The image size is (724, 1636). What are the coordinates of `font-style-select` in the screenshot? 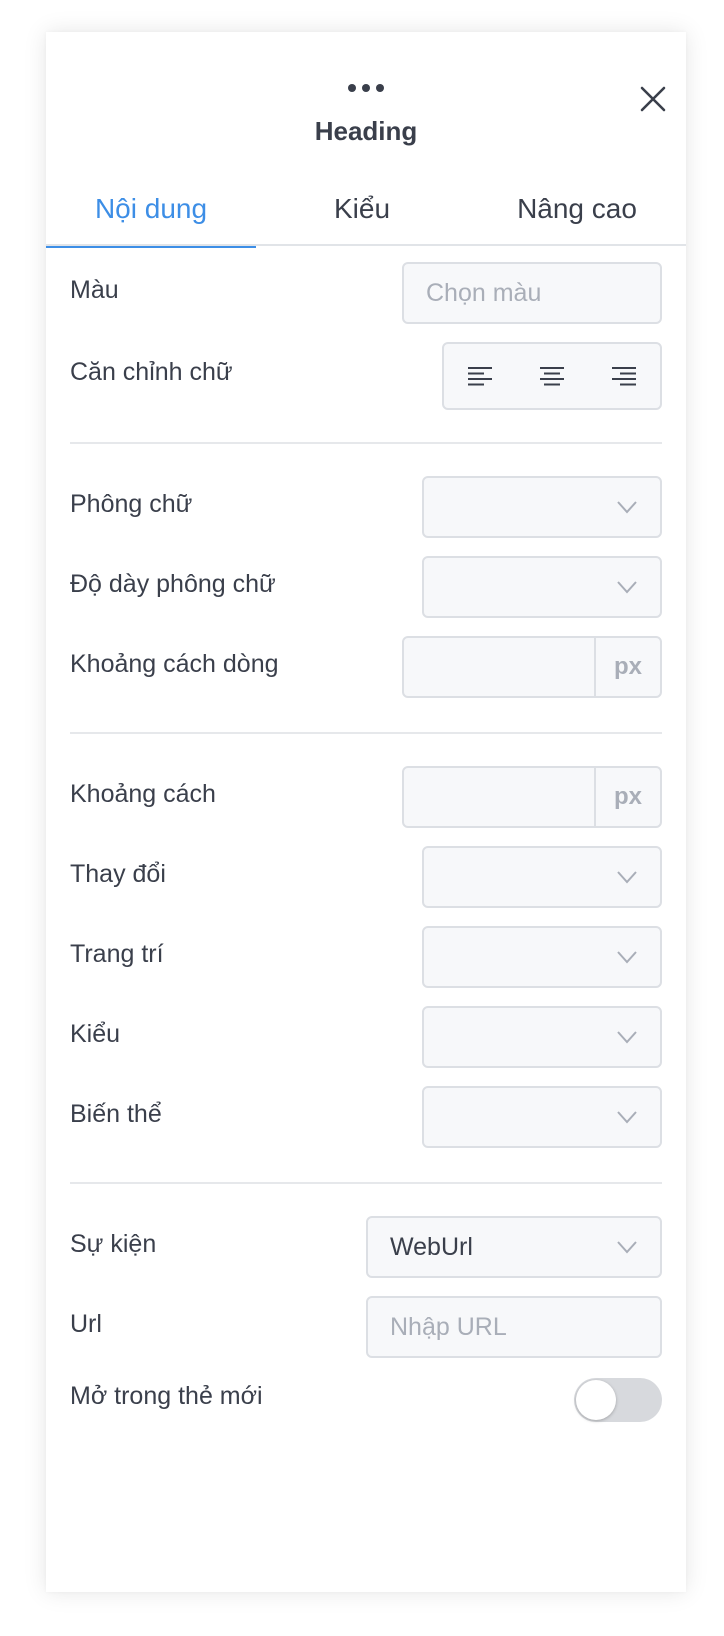 It's located at (542, 1037).